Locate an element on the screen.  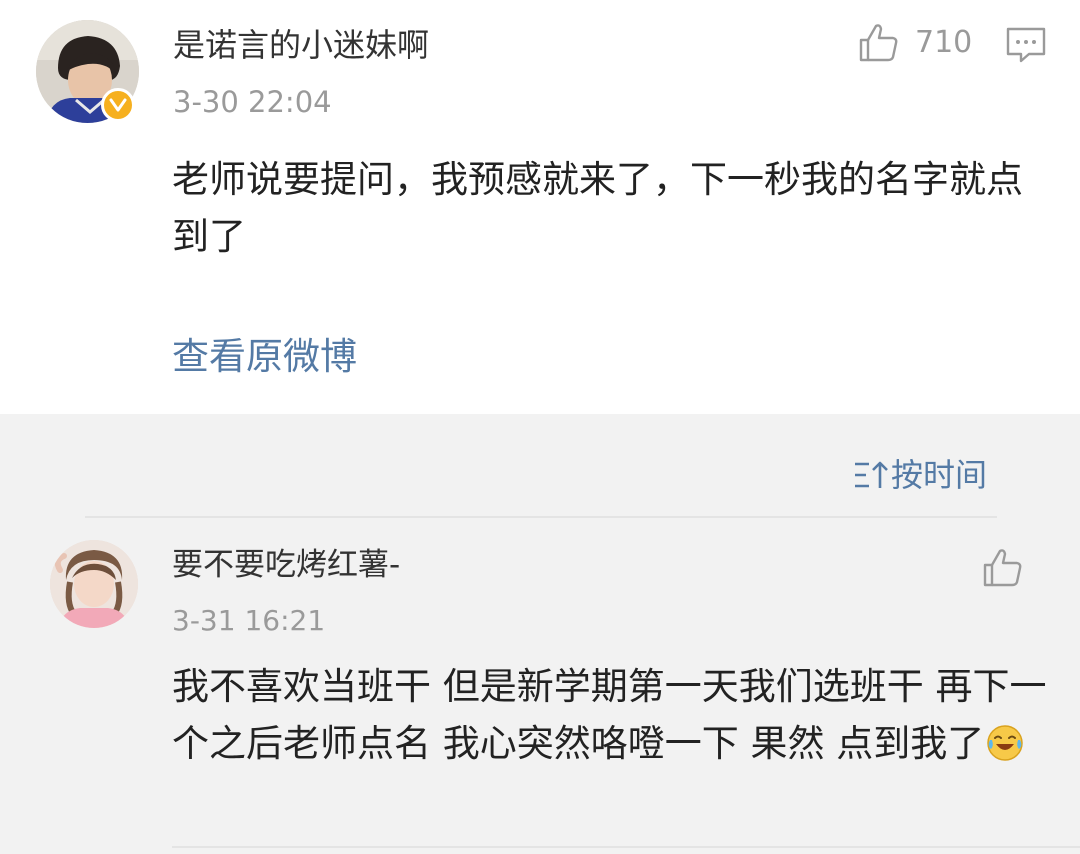
sort-by-time-button: 按时间 is located at coordinates (920, 475).